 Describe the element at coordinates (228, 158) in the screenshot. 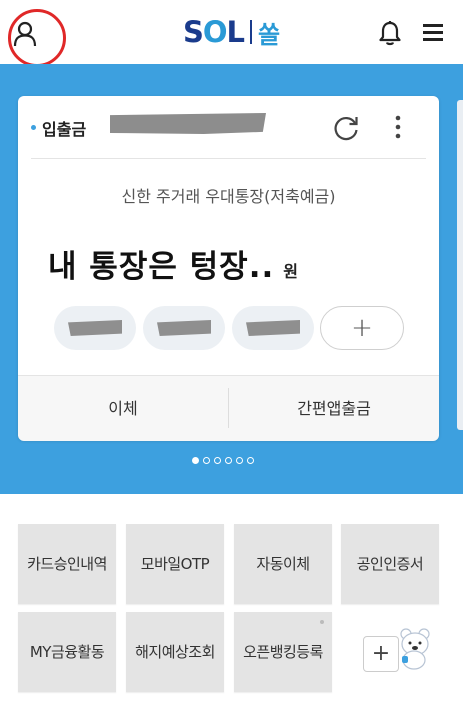

I see `card-divider` at that location.